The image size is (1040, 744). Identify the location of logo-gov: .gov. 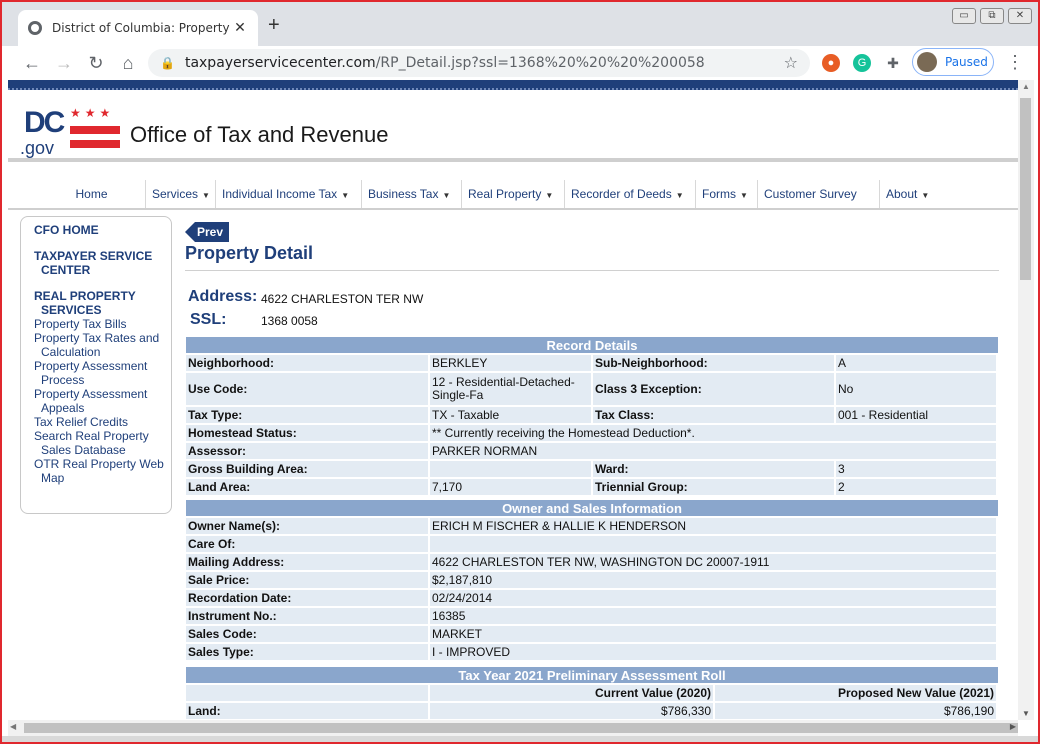
(37, 148).